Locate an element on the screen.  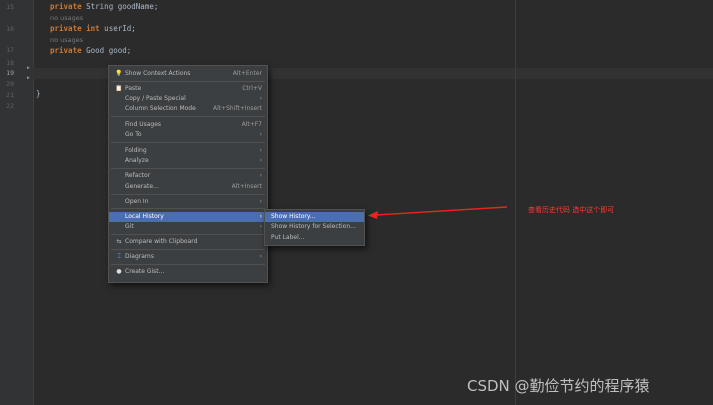
annotation-arrow is located at coordinates (438, 212).